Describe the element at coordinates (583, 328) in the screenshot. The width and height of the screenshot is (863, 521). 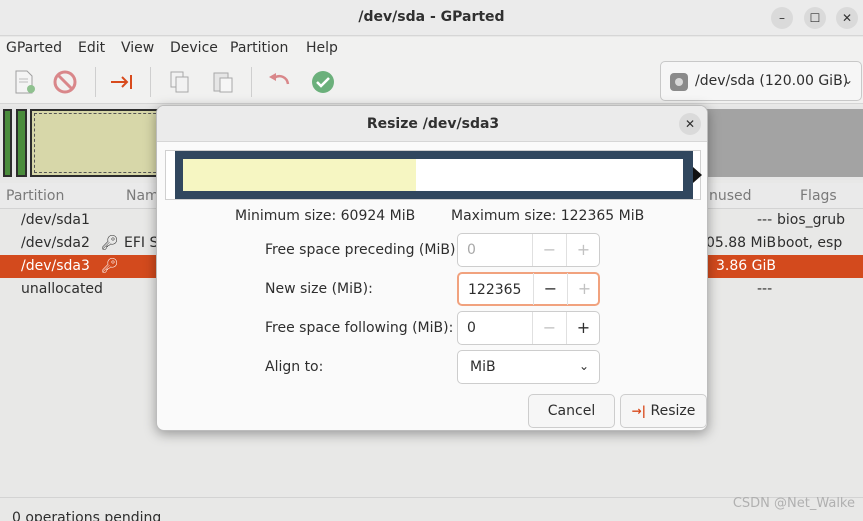
I see `free-following-increment: +` at that location.